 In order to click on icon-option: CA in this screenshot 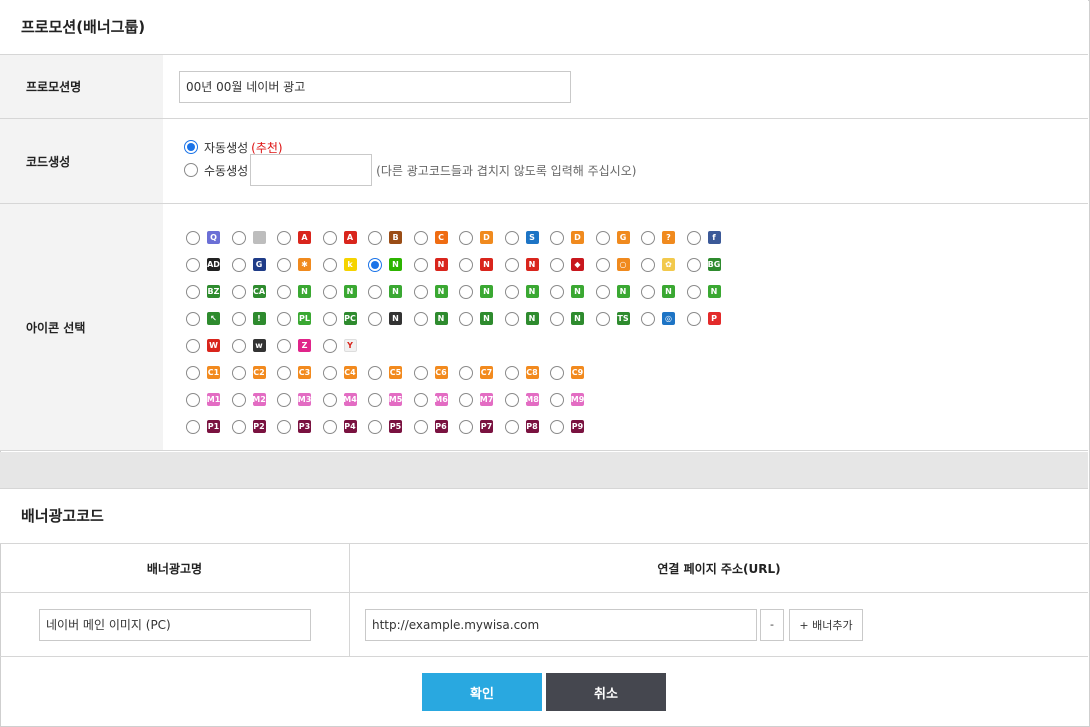, I will do `click(252, 291)`.